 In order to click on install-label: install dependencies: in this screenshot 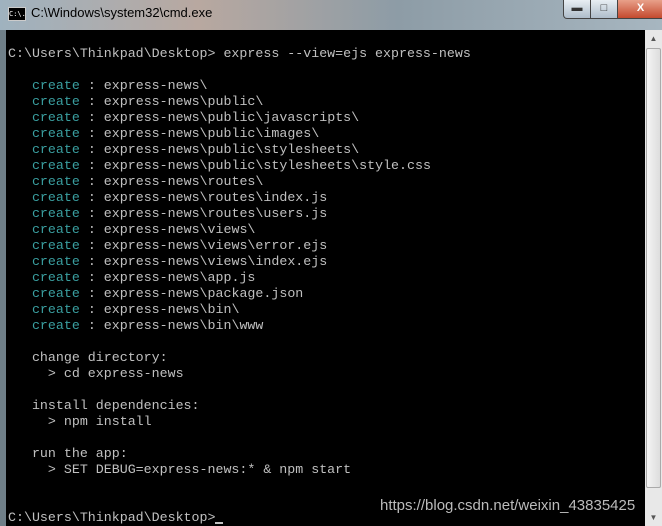, I will do `click(104, 405)`.